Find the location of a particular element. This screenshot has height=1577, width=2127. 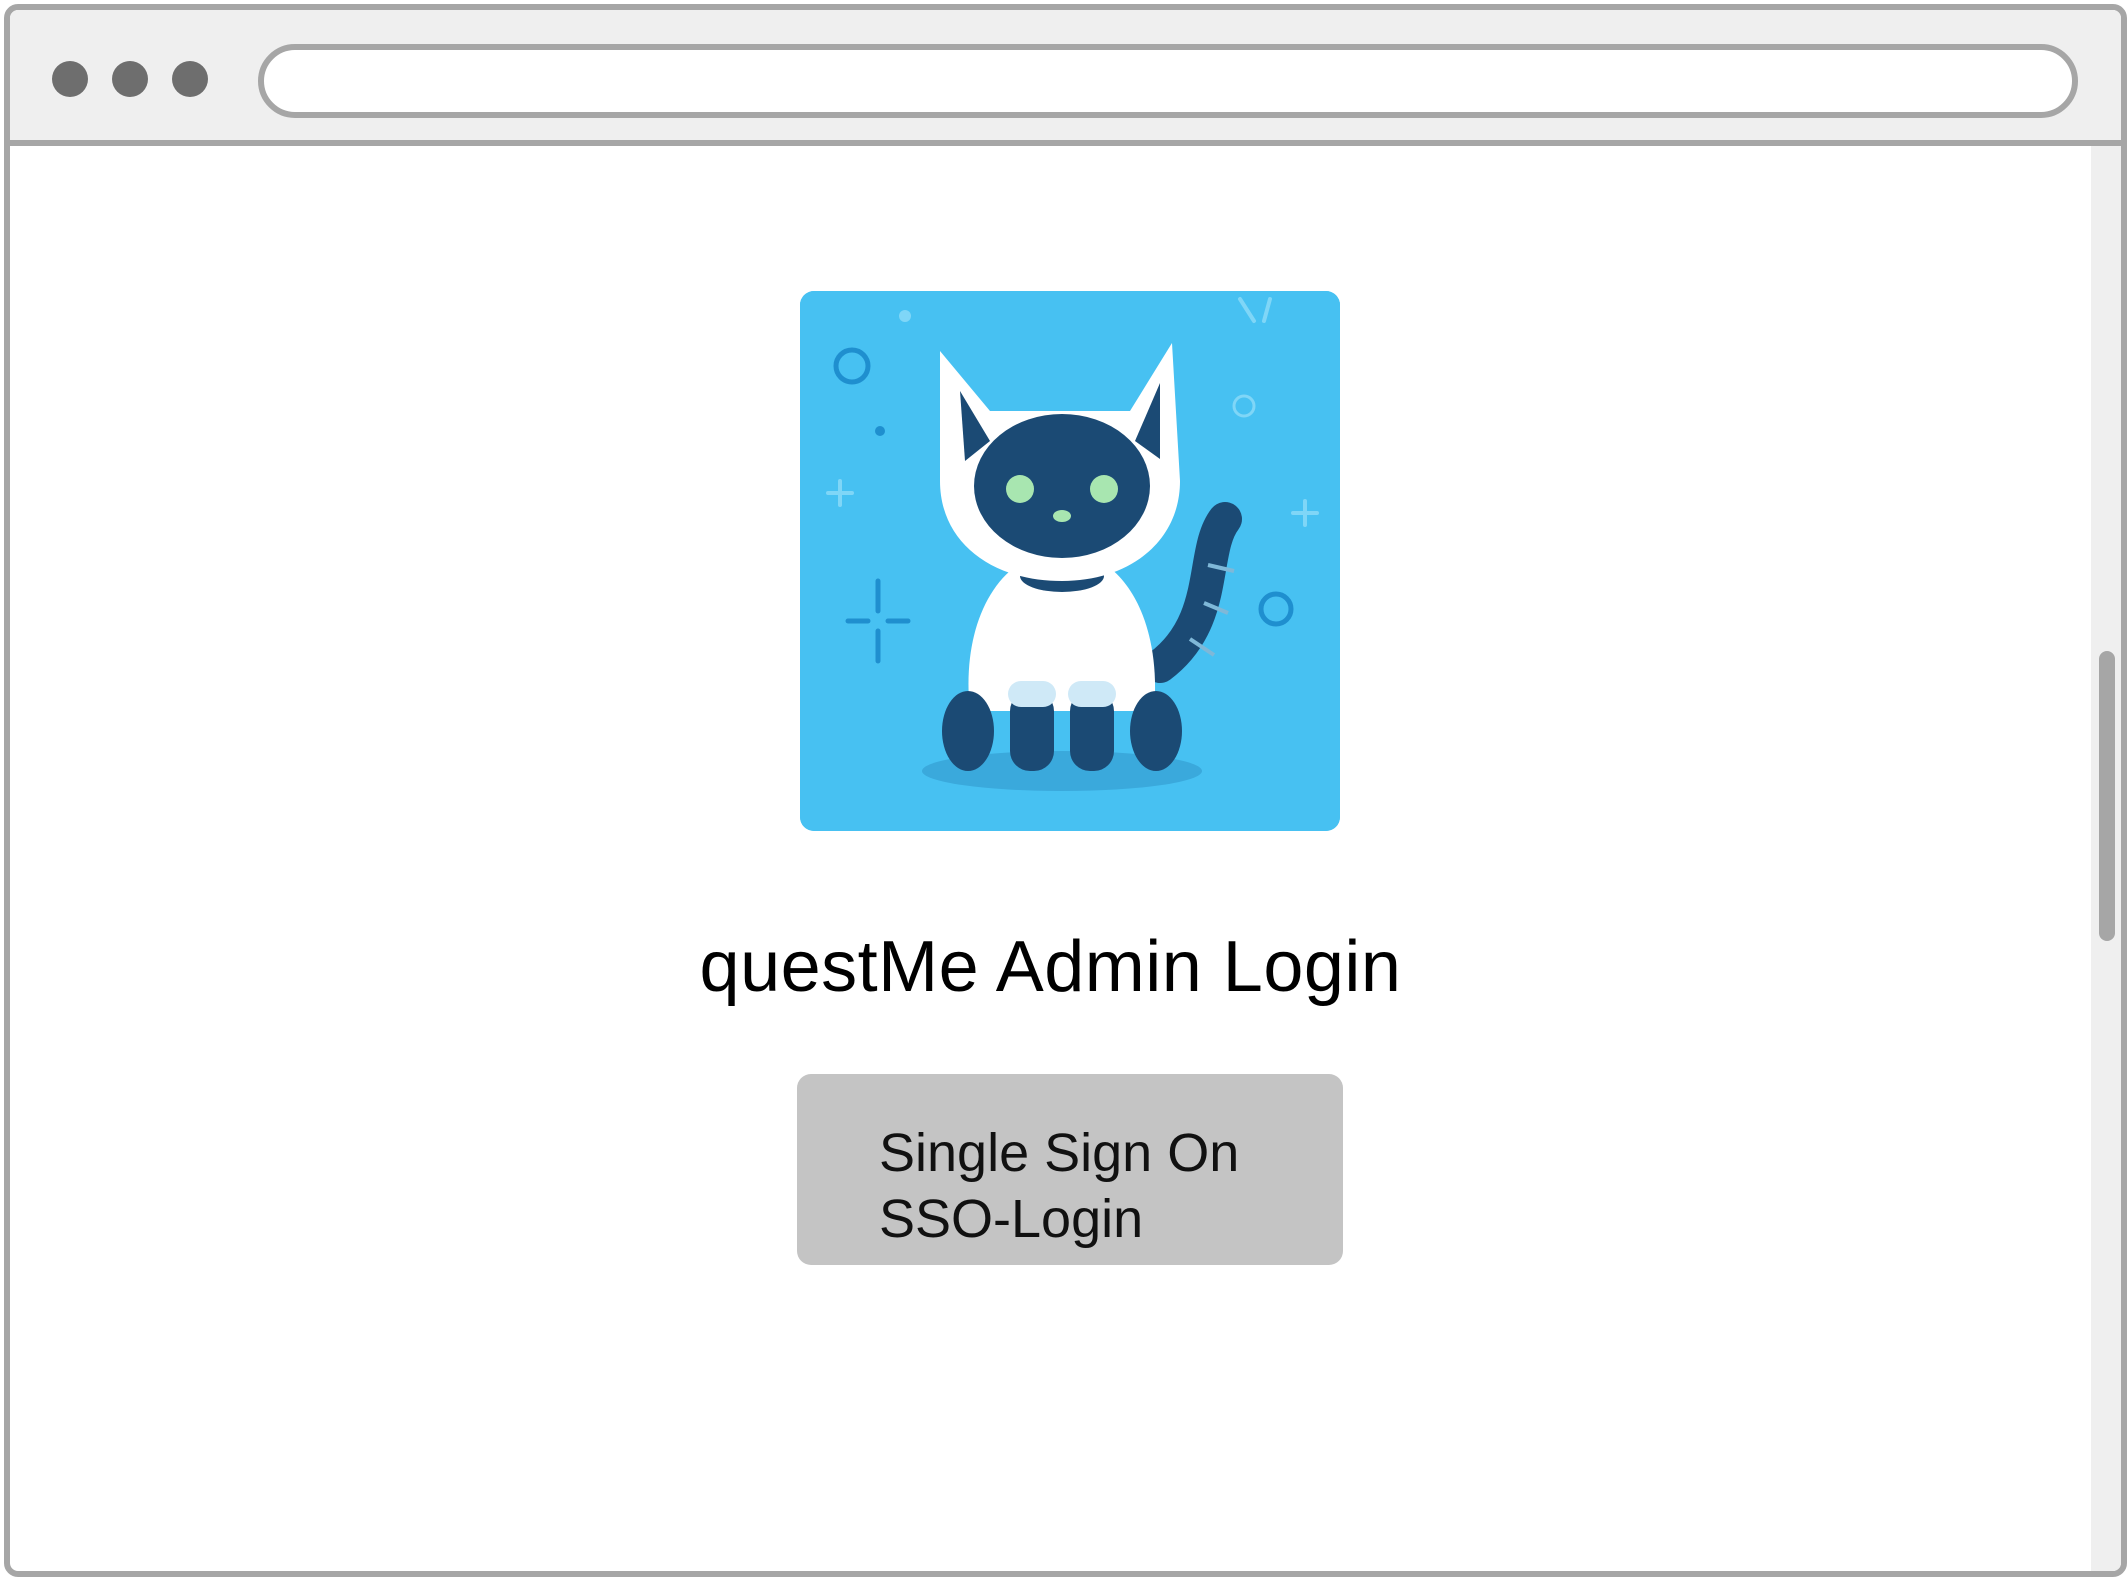

vertical-scrollbar is located at coordinates (2106, 858).